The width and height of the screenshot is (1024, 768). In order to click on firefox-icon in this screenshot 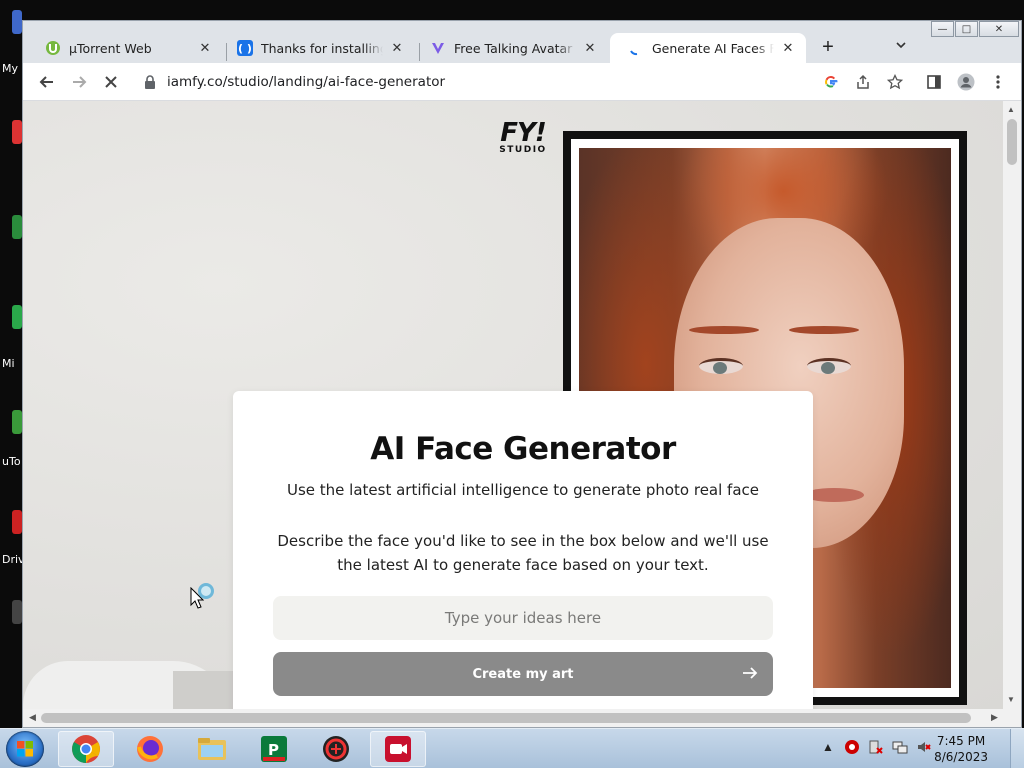, I will do `click(150, 749)`.